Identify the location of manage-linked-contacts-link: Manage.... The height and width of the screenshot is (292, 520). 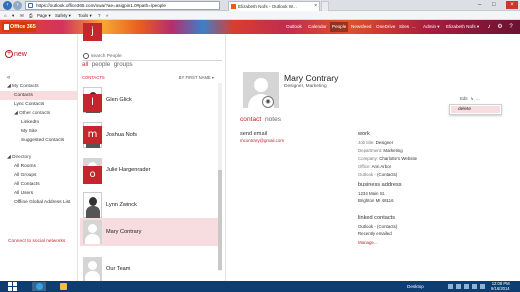
(368, 243).